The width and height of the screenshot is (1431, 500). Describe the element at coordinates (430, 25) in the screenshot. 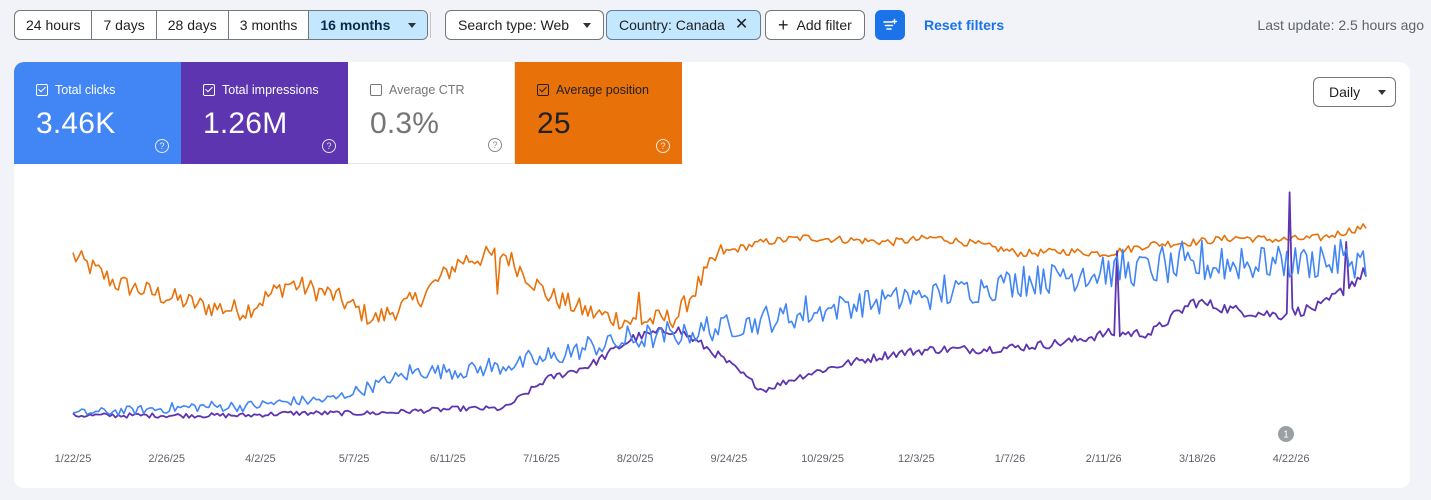

I see `divider` at that location.